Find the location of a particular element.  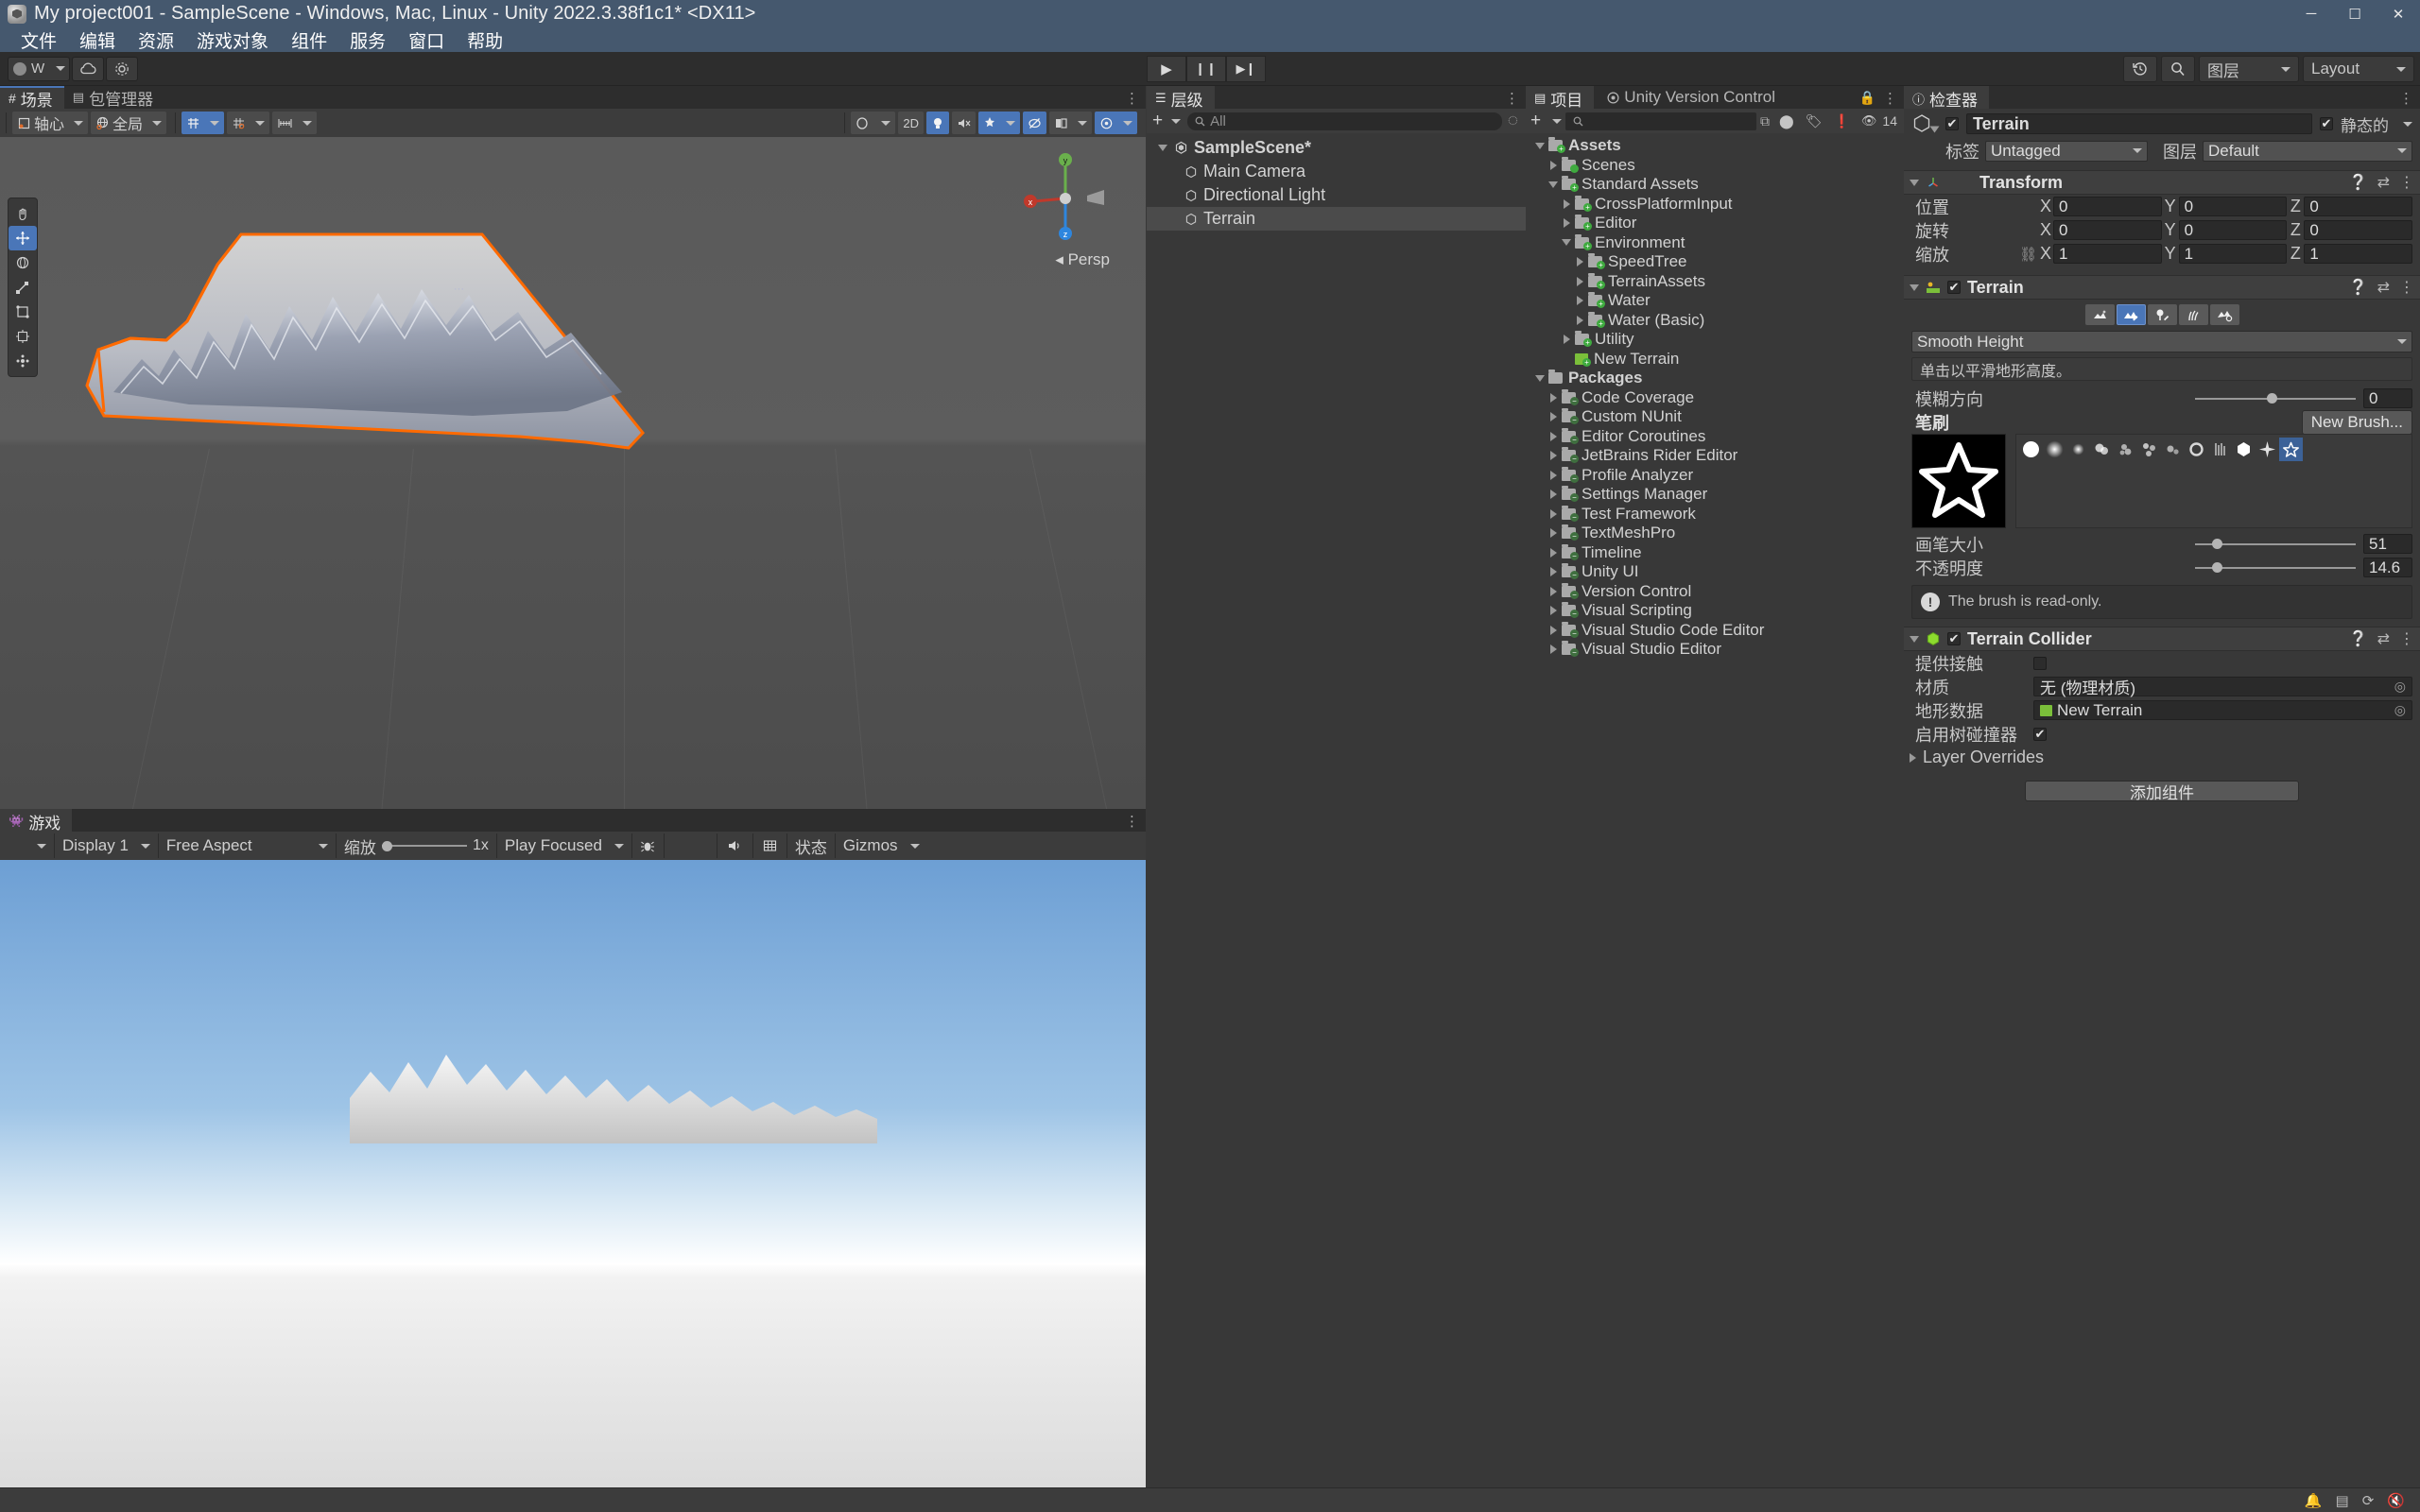

filter-errors-icon: ❗ is located at coordinates (1841, 121).